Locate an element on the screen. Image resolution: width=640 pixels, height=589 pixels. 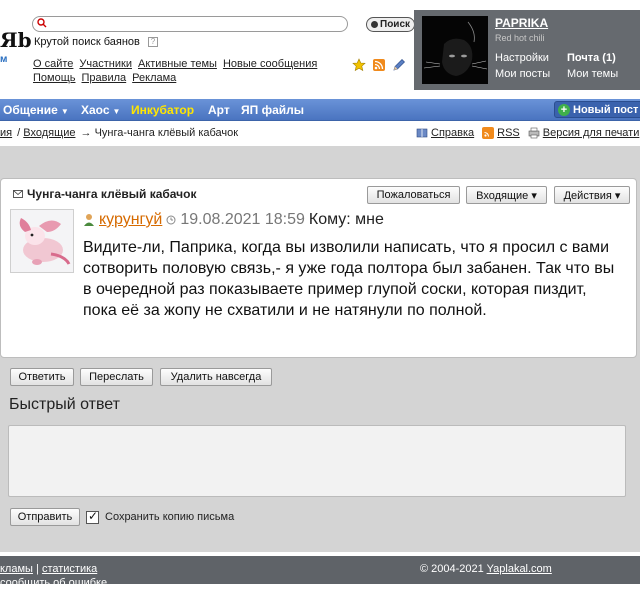
nav-about: О сайте is located at coordinates (53, 64).